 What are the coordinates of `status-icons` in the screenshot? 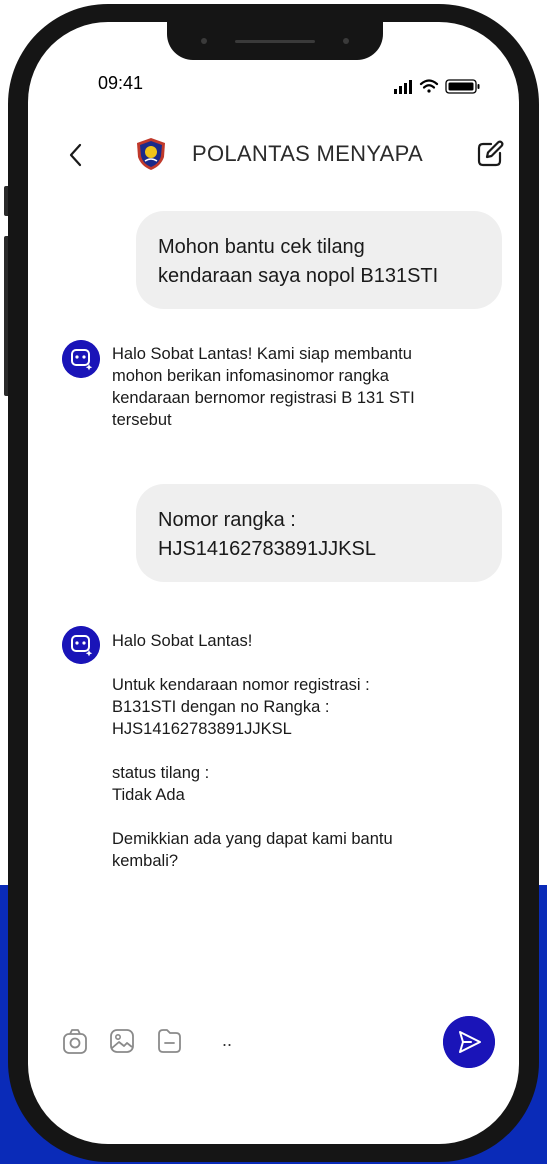 It's located at (437, 86).